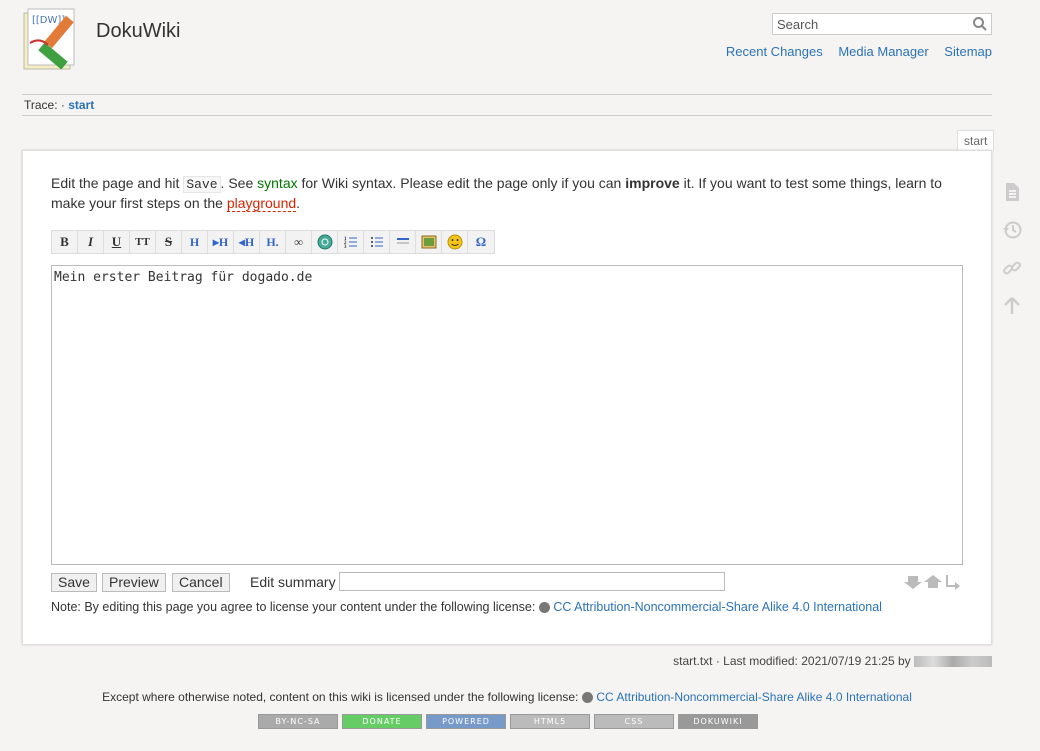  I want to click on breadcrumb-start-link: start, so click(81, 105).